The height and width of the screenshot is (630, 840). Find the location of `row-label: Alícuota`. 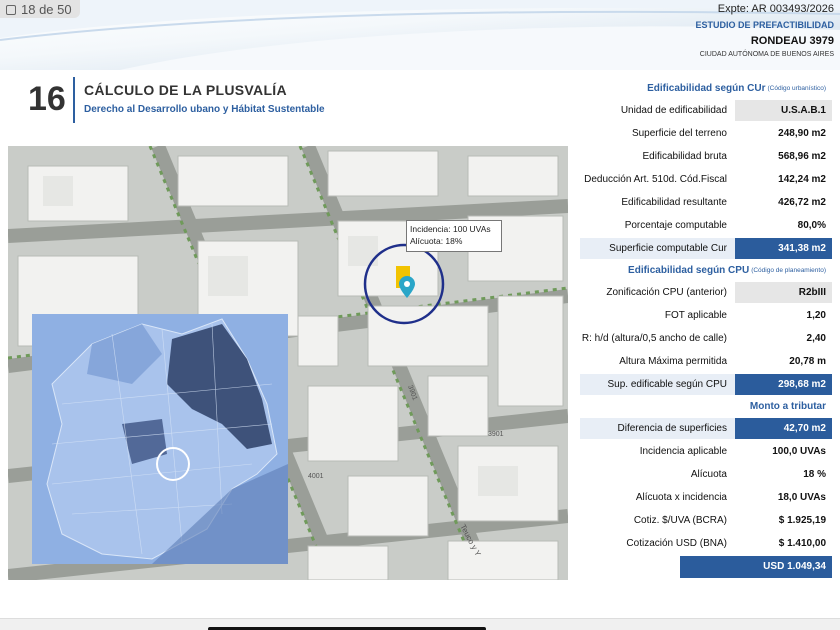

row-label: Alícuota is located at coordinates (708, 474).